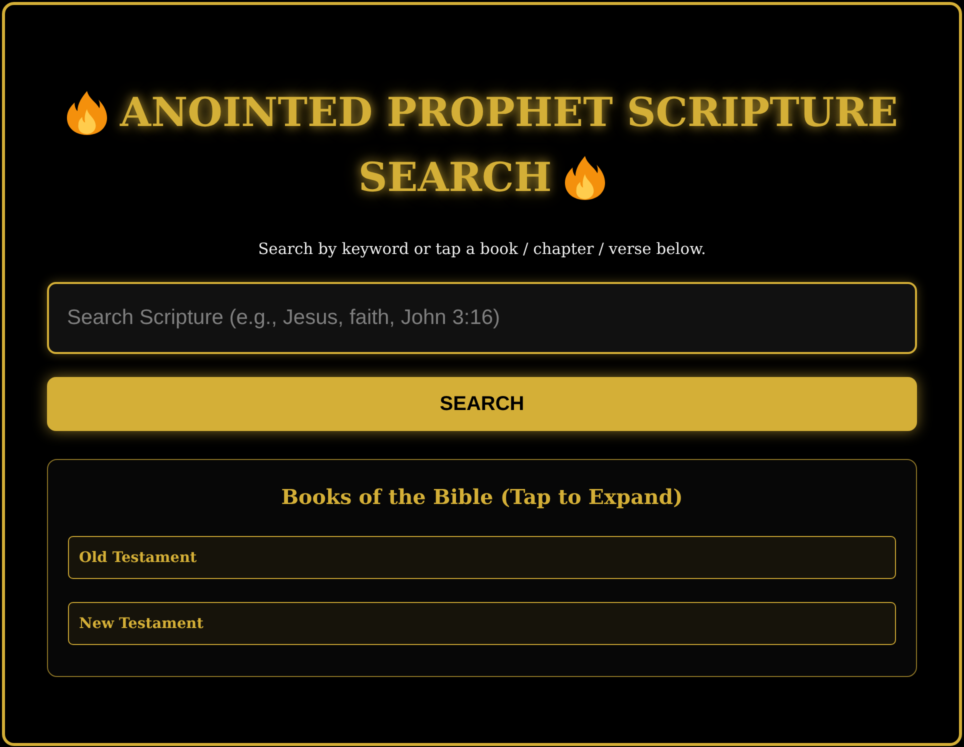 This screenshot has height=747, width=964. What do you see at coordinates (482, 318) in the screenshot?
I see `search-field: Search Scripture (e.g., Jesus, faith, John 3:16)` at bounding box center [482, 318].